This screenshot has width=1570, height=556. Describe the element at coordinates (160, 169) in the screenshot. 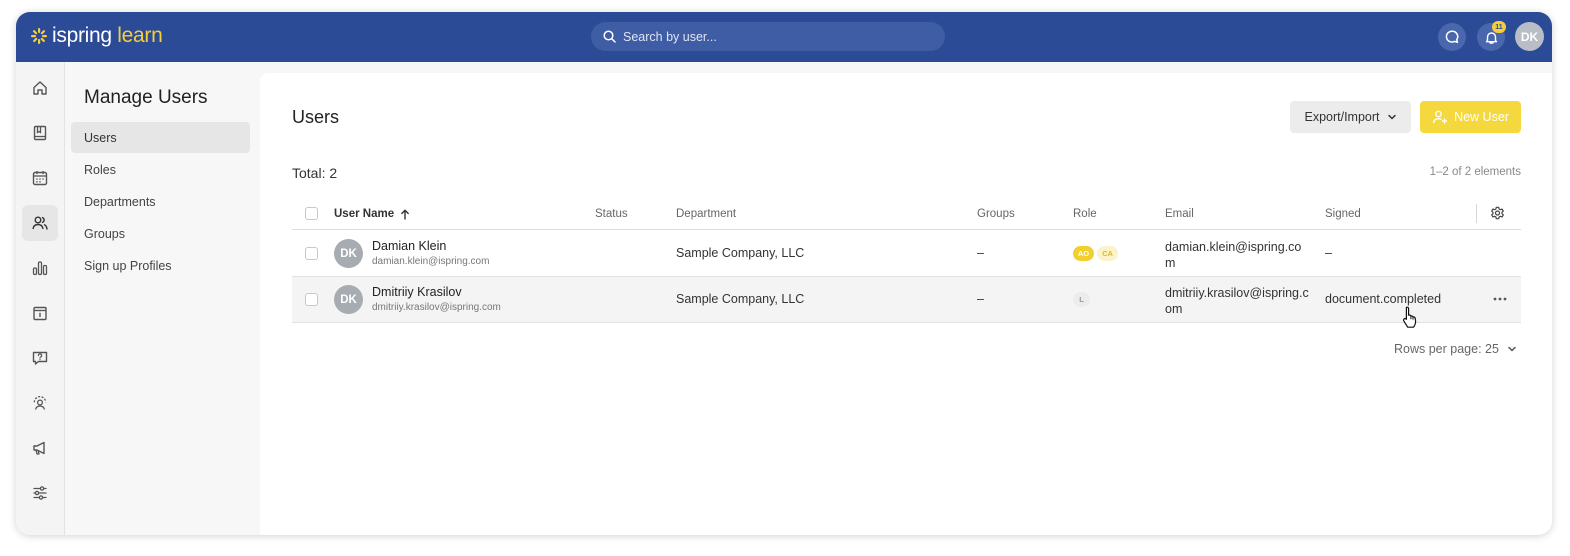

I see `sidebar-item-roles: Roles` at that location.